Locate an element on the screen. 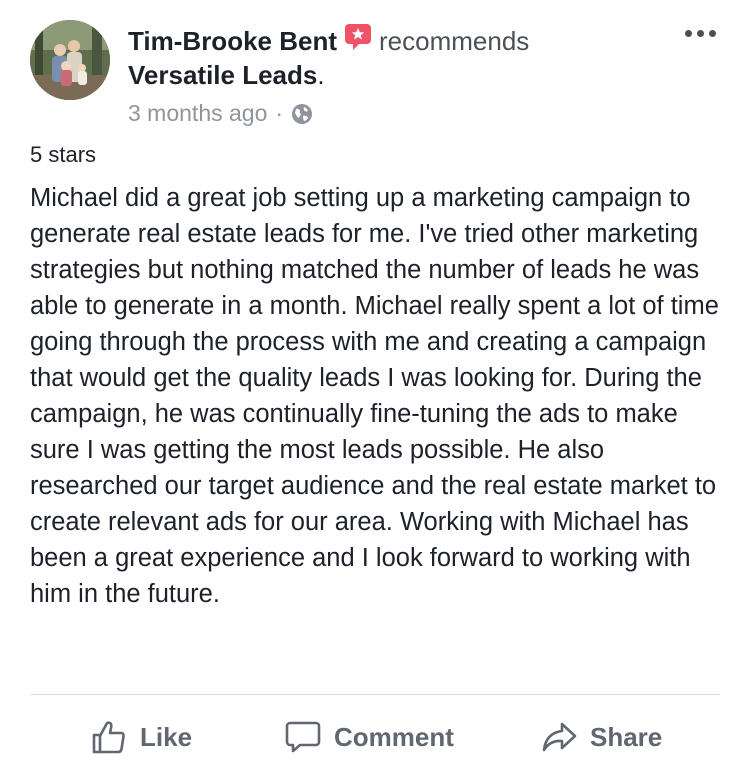 The width and height of the screenshot is (750, 774). comment-label: Comment is located at coordinates (394, 736).